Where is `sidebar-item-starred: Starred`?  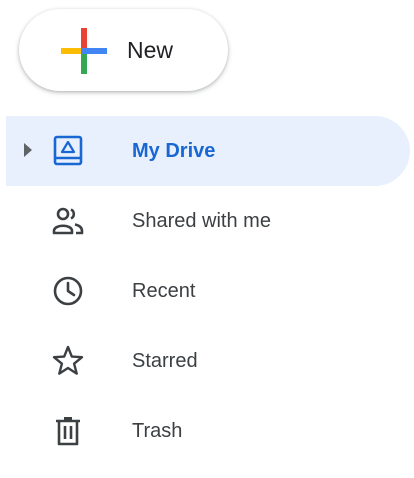
sidebar-item-starred: Starred is located at coordinates (207, 361).